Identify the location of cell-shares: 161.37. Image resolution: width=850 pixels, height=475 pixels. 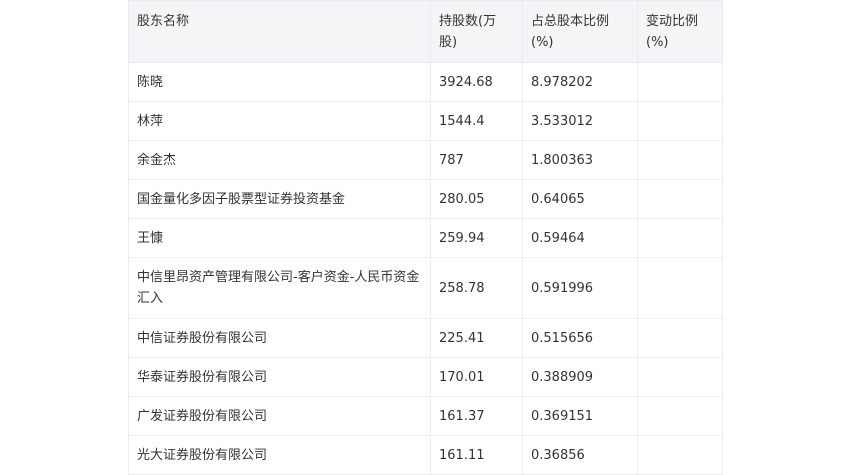
(476, 416).